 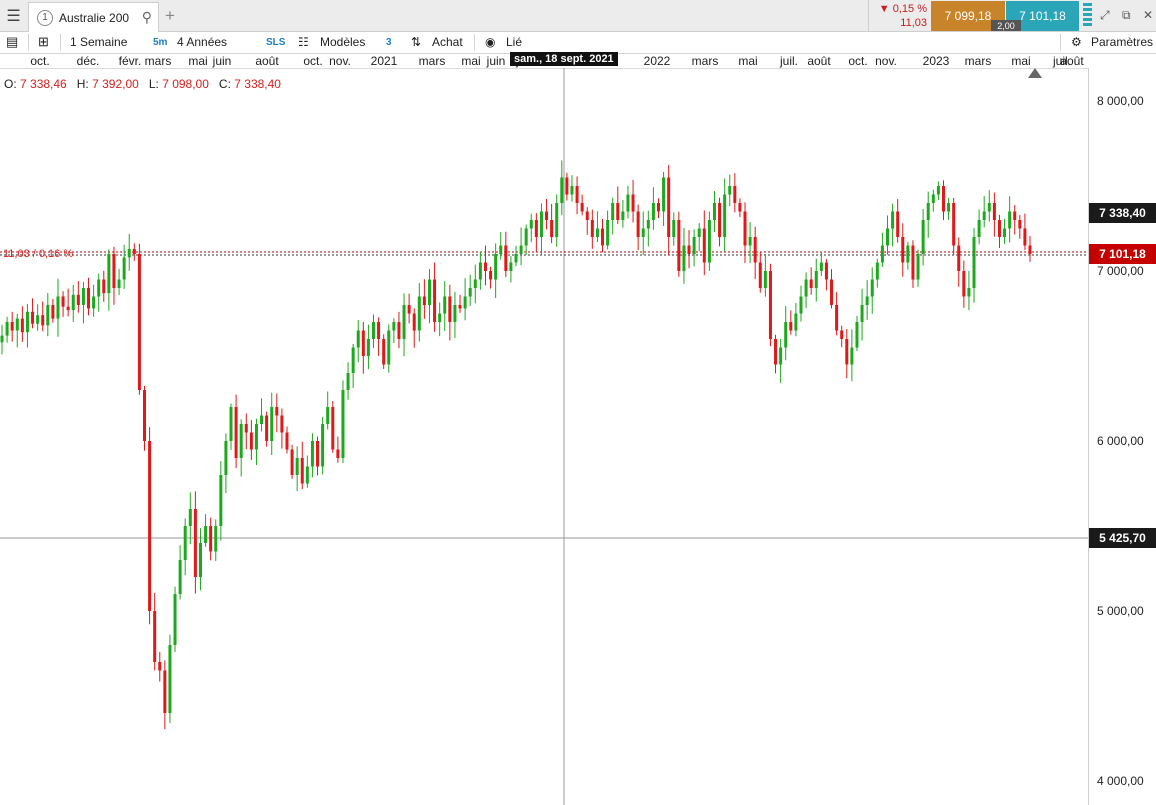 What do you see at coordinates (1088, 16) in the screenshot?
I see `market-depth-icon` at bounding box center [1088, 16].